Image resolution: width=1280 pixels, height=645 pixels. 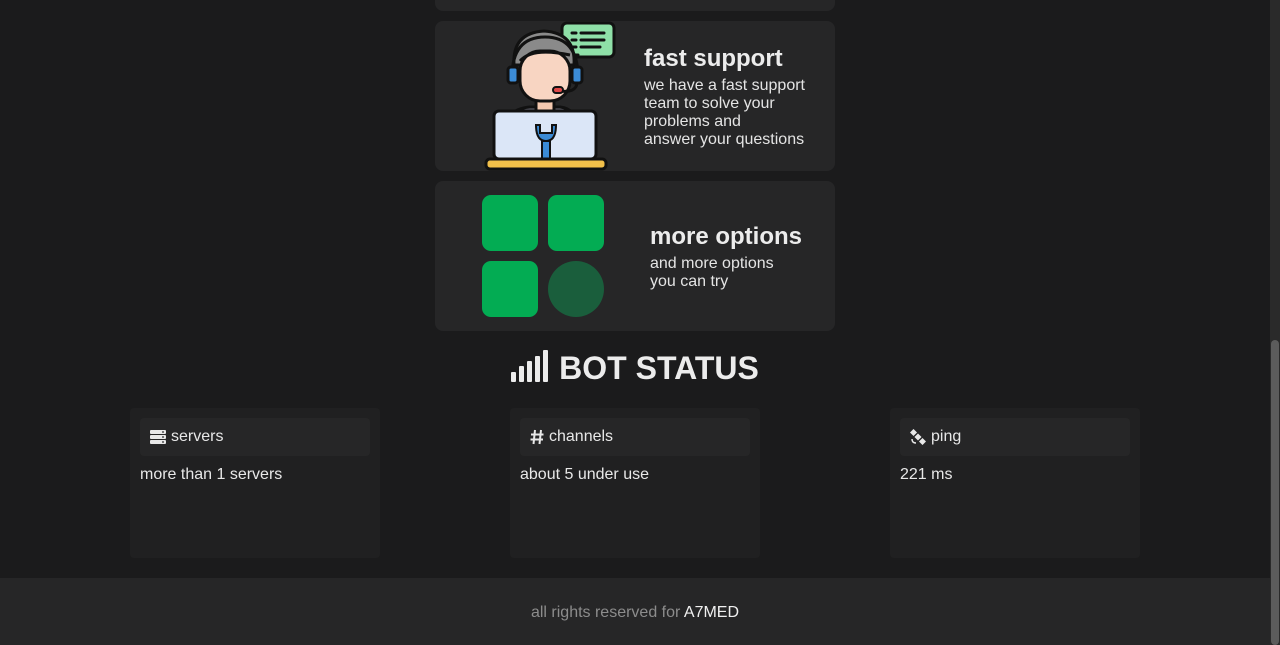 I want to click on server-icon, so click(x=158, y=437).